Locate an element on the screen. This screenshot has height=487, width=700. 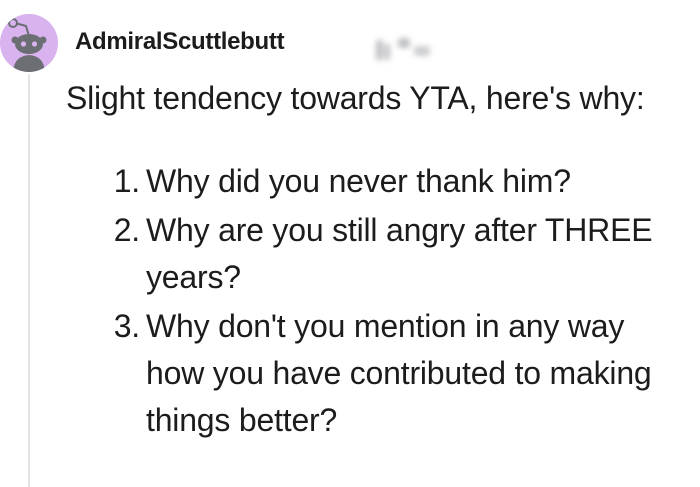
list-item-number: 3. is located at coordinates (126, 326).